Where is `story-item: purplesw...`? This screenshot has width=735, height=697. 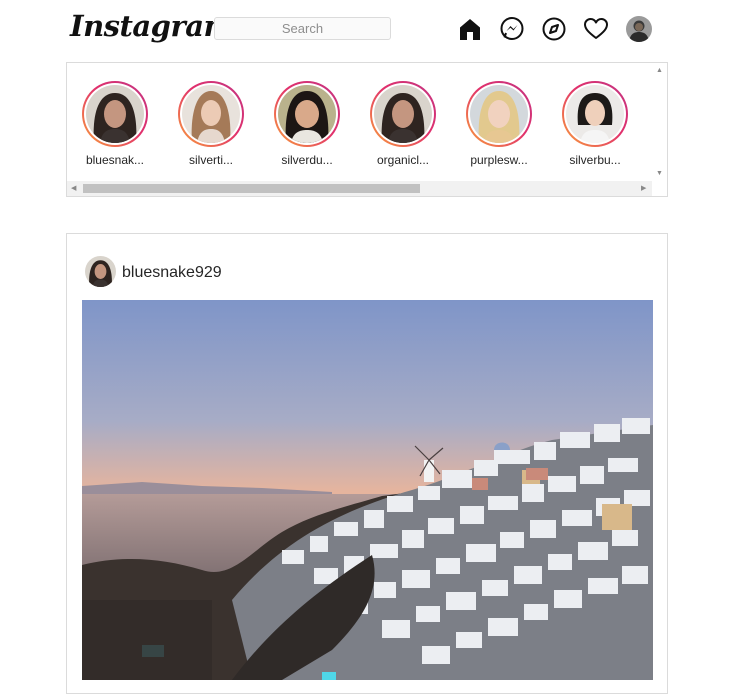 story-item: purplesw... is located at coordinates (499, 124).